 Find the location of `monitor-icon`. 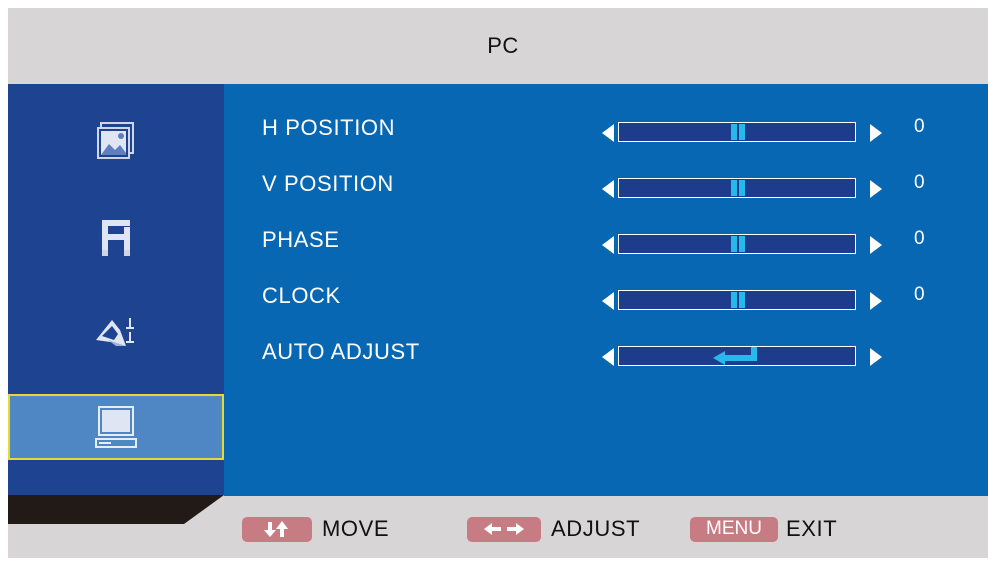

monitor-icon is located at coordinates (116, 427).